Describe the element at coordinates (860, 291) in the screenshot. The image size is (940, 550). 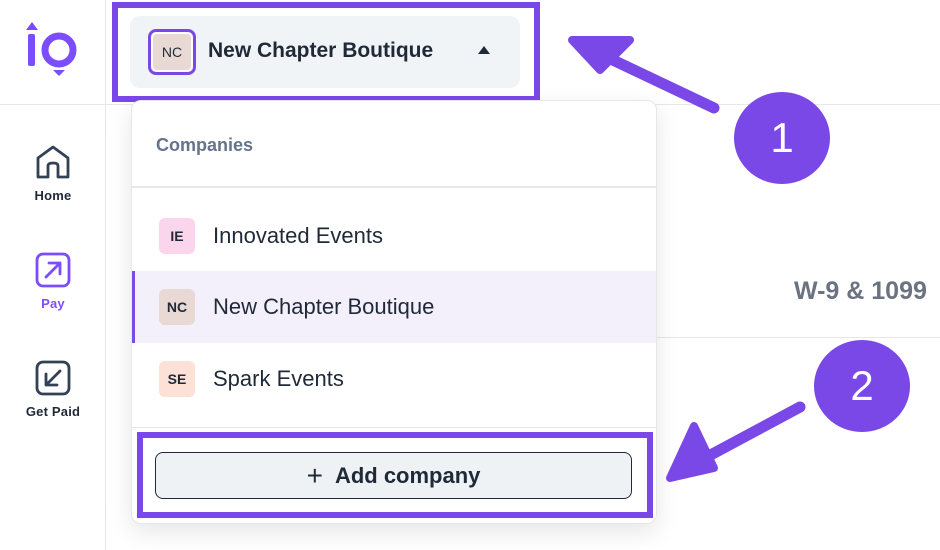
I see `tab-w9-1099: W-9 & 1099` at that location.